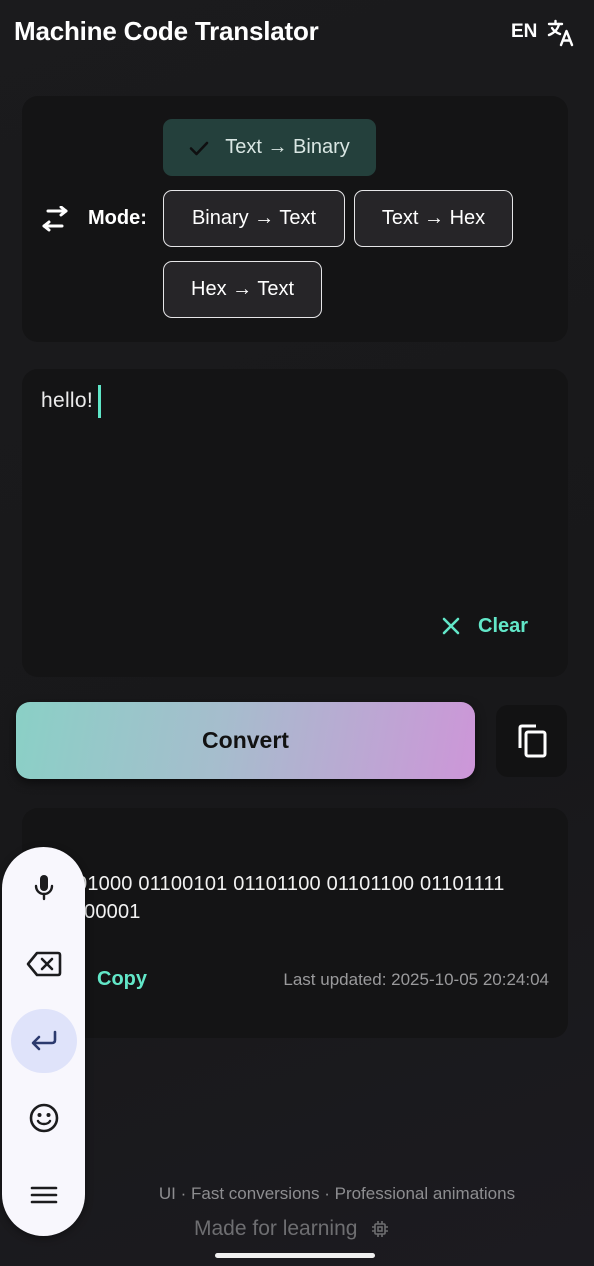  Describe the element at coordinates (524, 32) in the screenshot. I see `language-code: EN` at that location.